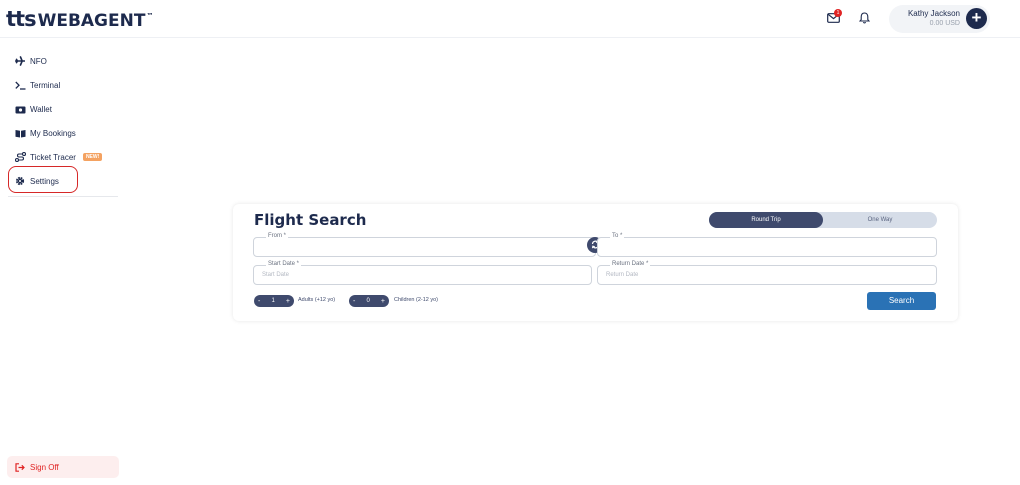 The width and height of the screenshot is (1020, 485). What do you see at coordinates (944, 23) in the screenshot?
I see `user-balance: 0.00 USD` at bounding box center [944, 23].